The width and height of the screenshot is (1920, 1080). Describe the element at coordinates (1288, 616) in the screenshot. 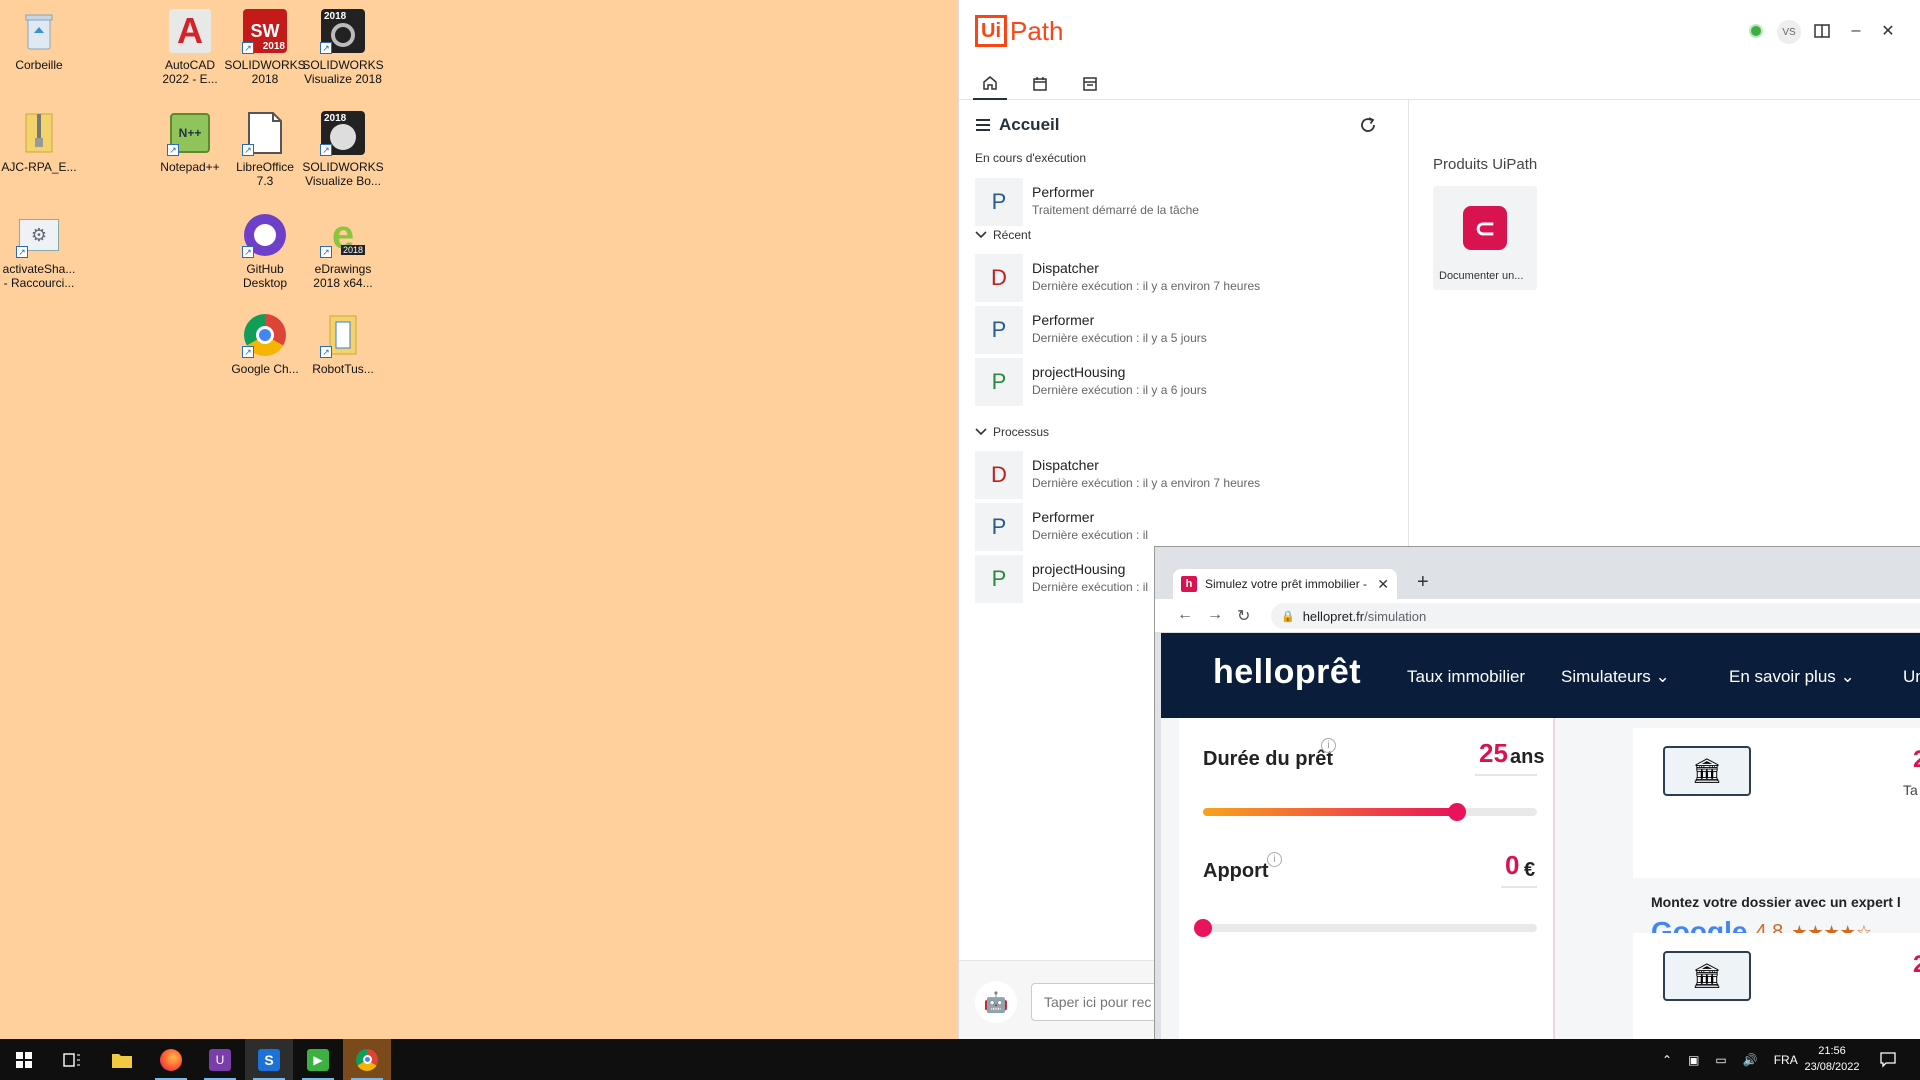

I see `lock-icon: 🔒` at that location.